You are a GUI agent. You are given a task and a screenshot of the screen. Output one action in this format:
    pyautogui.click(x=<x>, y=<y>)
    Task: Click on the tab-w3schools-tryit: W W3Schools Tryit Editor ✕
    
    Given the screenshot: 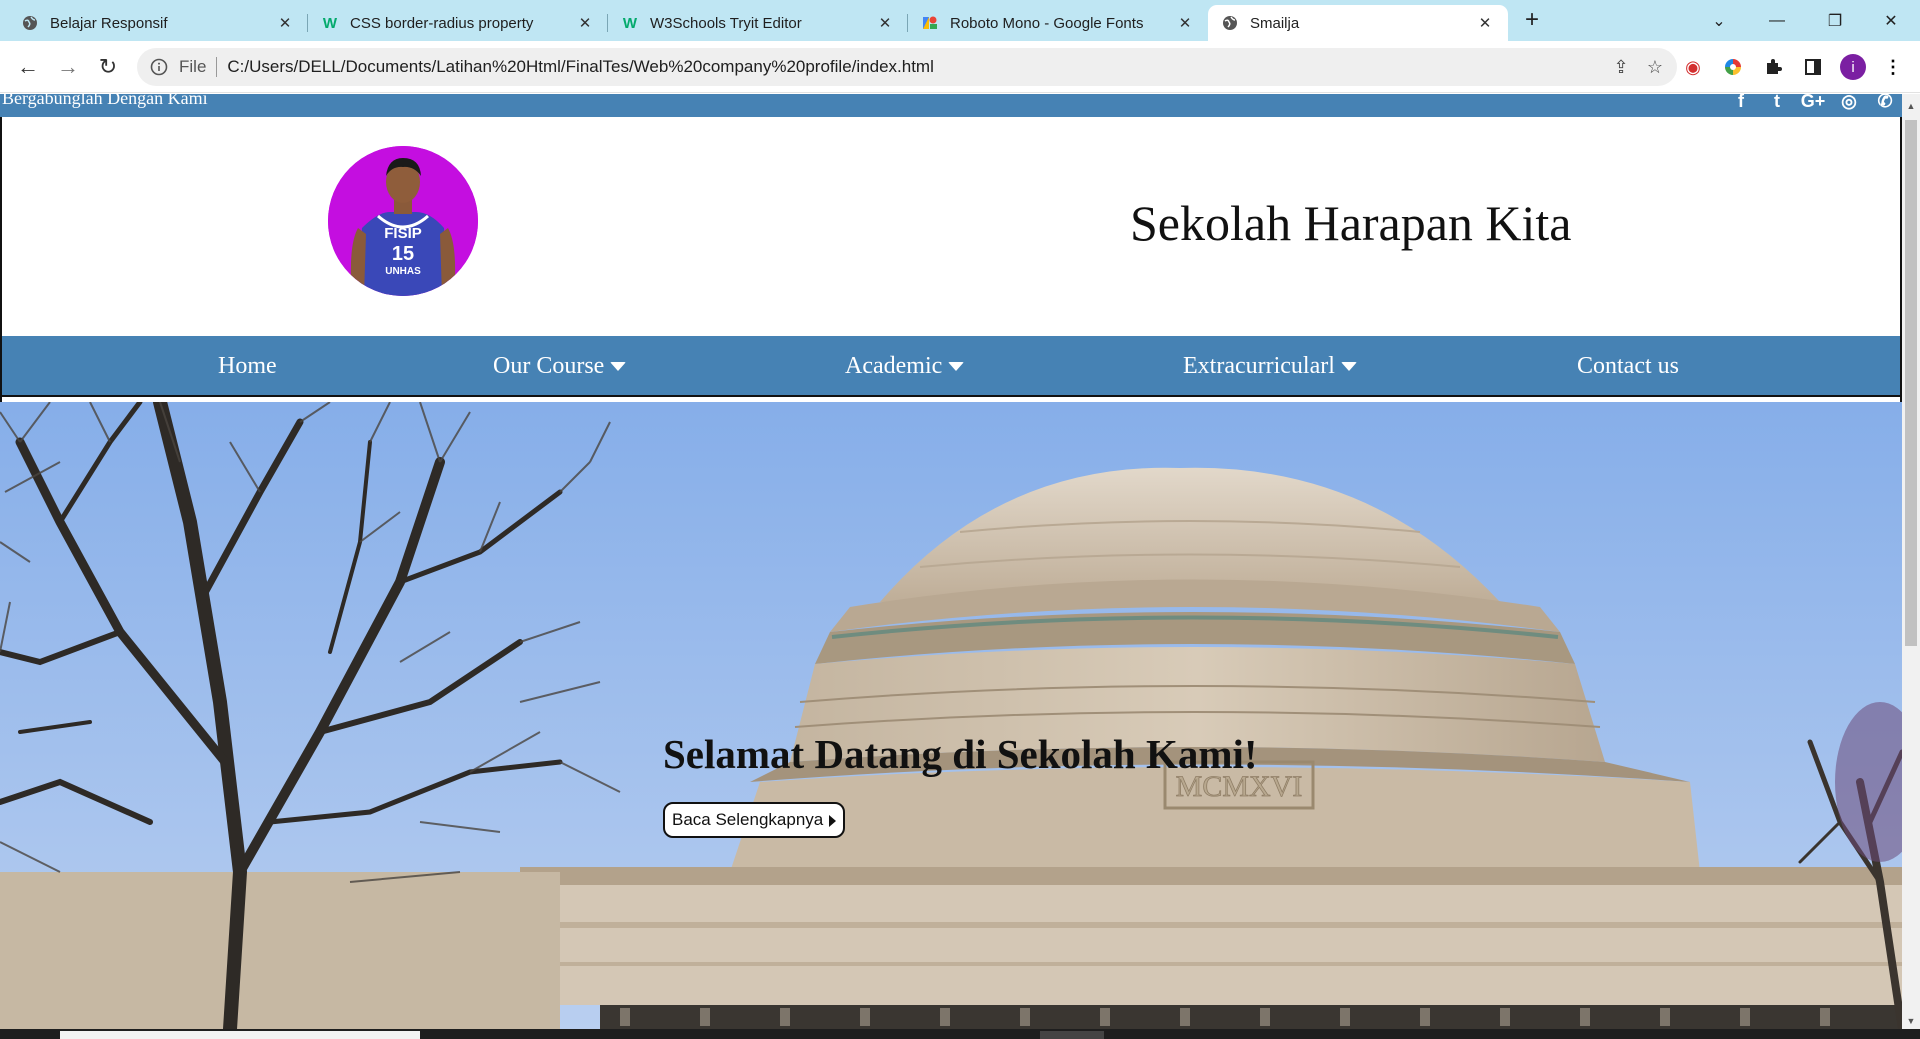 What is the action you would take?
    pyautogui.click(x=758, y=23)
    